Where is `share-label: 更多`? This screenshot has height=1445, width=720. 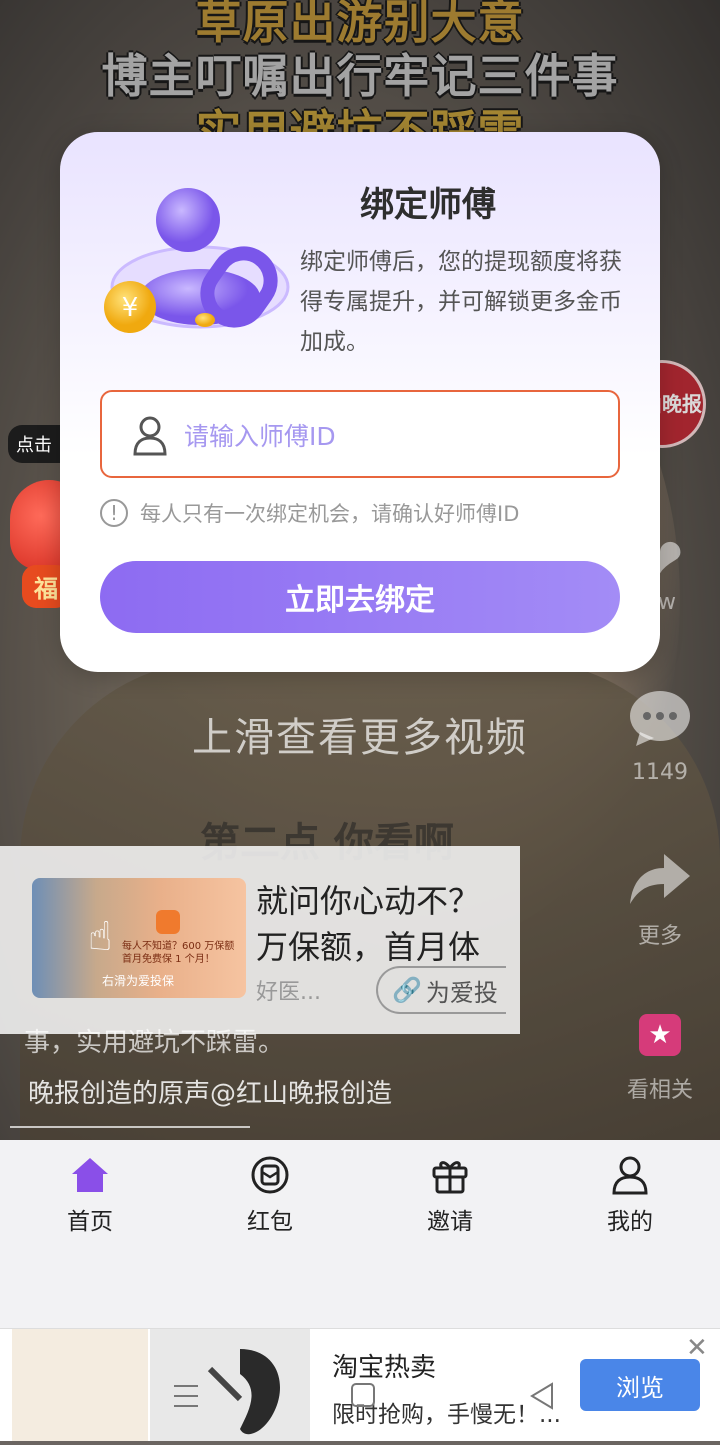
share-label: 更多 is located at coordinates (659, 936).